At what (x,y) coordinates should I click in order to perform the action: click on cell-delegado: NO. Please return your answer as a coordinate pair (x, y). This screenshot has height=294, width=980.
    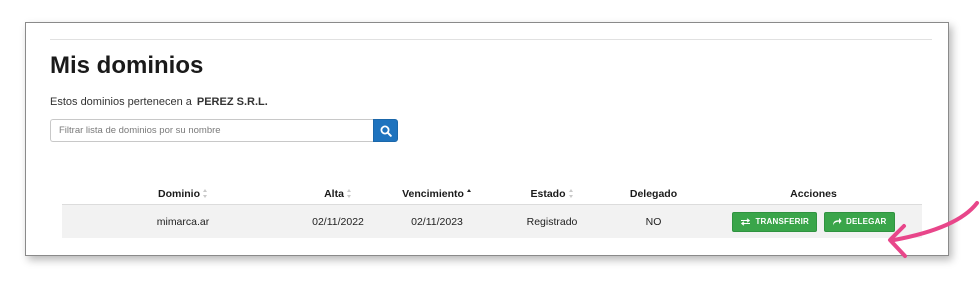
    Looking at the image, I should click on (653, 221).